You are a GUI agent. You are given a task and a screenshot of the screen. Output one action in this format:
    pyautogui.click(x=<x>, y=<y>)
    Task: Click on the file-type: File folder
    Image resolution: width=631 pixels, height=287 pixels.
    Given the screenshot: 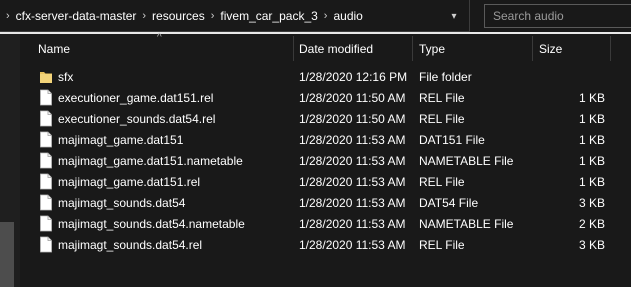 What is the action you would take?
    pyautogui.click(x=445, y=76)
    